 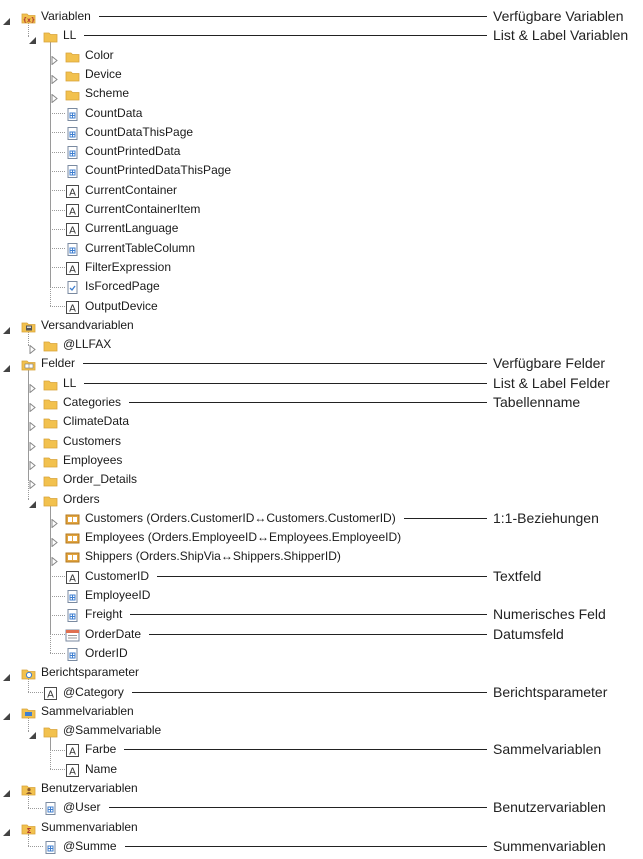 I want to click on callout-annotation: Sammelvariablen, so click(x=547, y=749).